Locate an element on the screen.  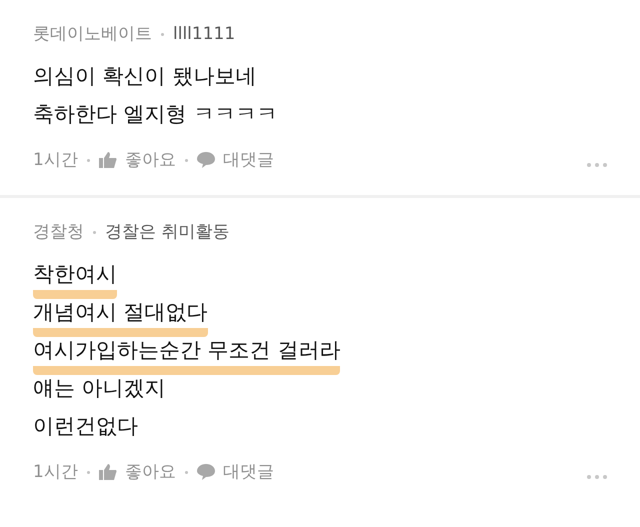
comment-line: 축하한다 엘지형 ㅋㅋㅋㅋ is located at coordinates (155, 114).